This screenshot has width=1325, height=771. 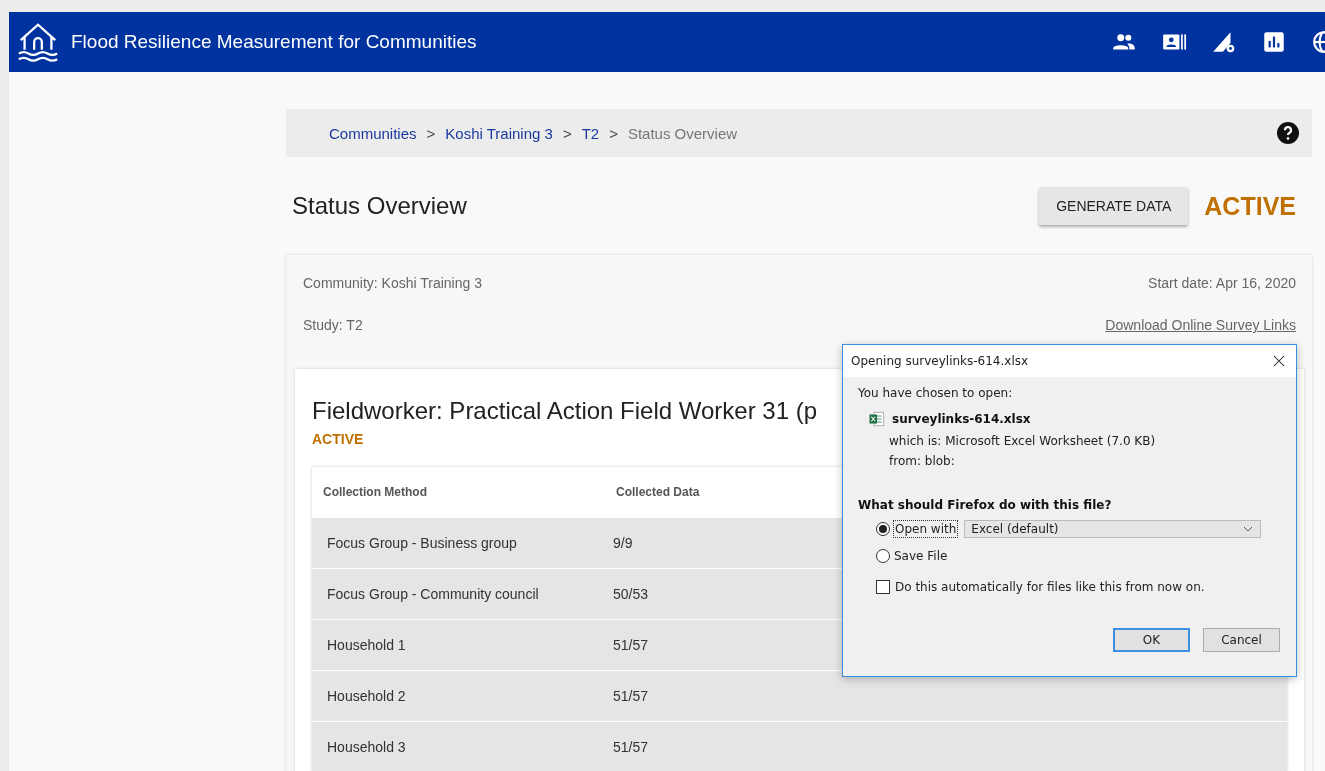 What do you see at coordinates (366, 747) in the screenshot?
I see `table-cell: Household 3` at bounding box center [366, 747].